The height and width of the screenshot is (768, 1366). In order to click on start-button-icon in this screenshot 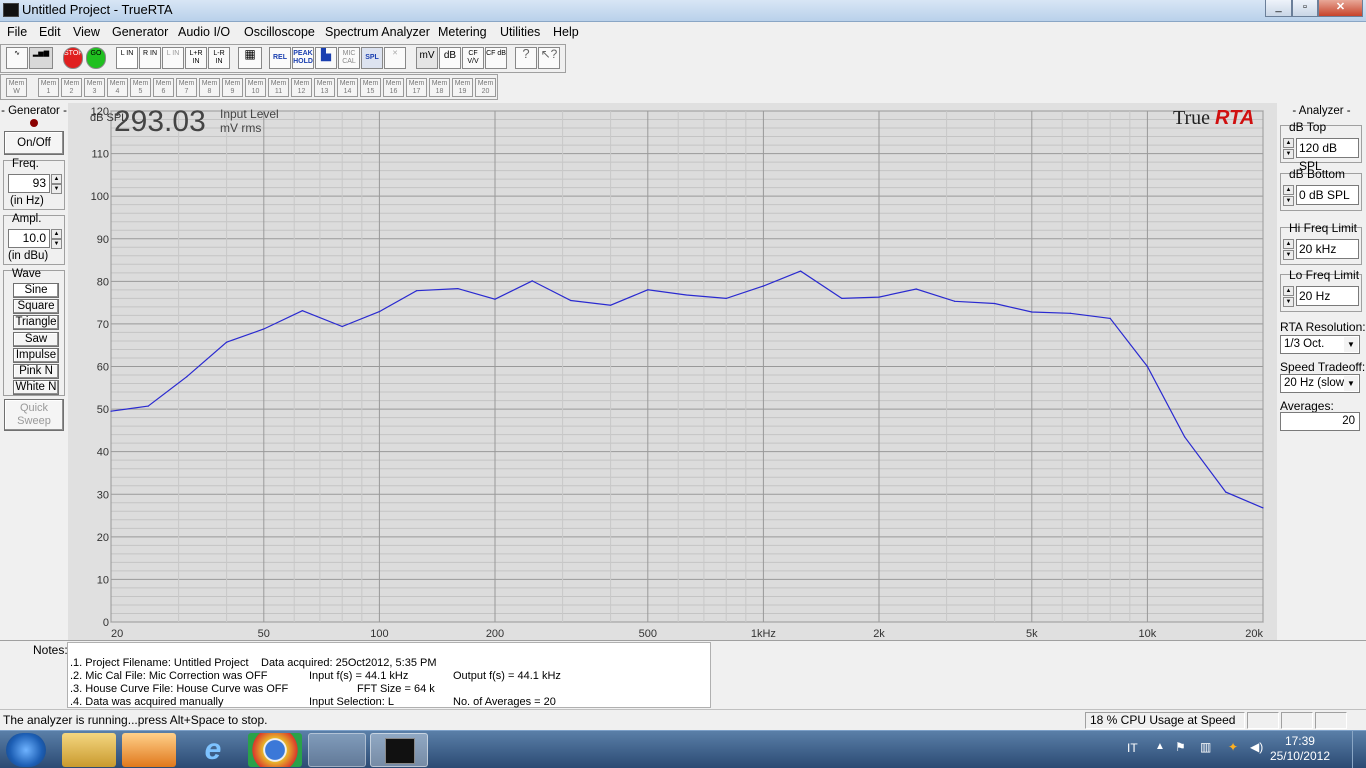, I will do `click(26, 750)`.